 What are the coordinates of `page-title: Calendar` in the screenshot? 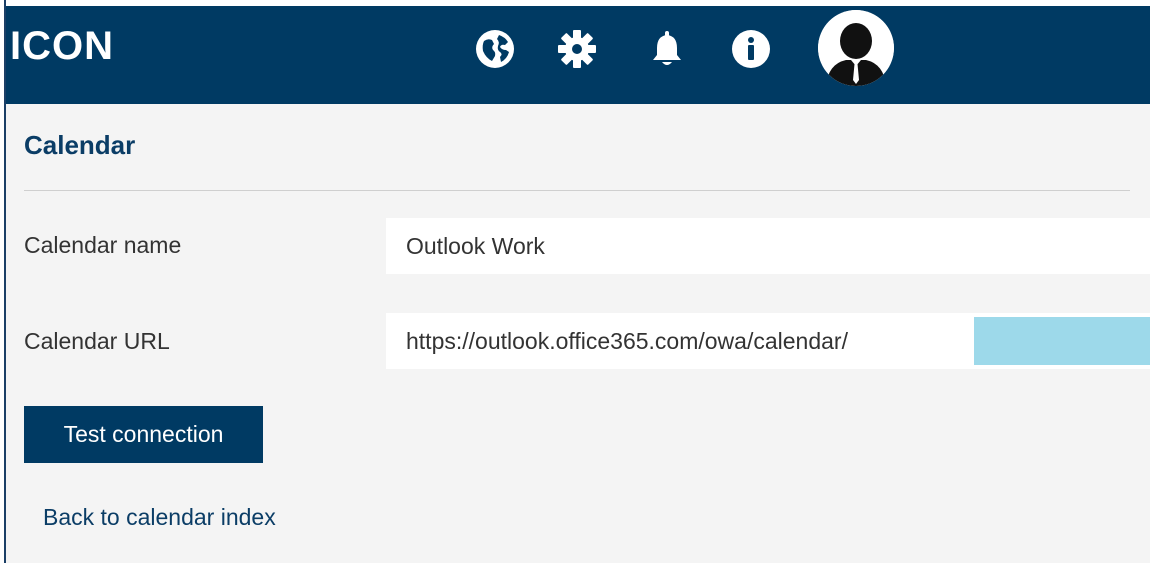 It's located at (80, 145).